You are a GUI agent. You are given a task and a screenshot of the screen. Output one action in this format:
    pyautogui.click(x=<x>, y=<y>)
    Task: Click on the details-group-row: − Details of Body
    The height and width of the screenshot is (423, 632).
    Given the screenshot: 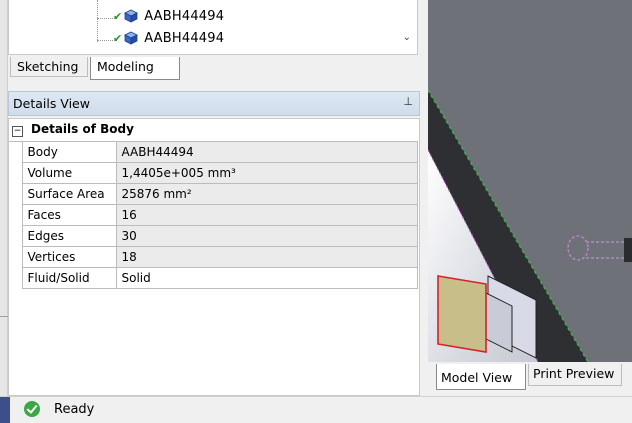 What is the action you would take?
    pyautogui.click(x=213, y=130)
    